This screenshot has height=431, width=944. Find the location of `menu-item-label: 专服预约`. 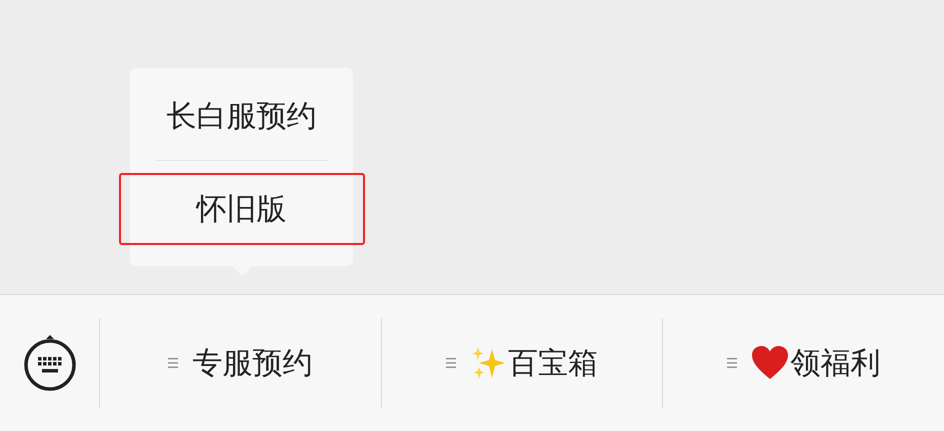

menu-item-label: 专服预约 is located at coordinates (252, 363).